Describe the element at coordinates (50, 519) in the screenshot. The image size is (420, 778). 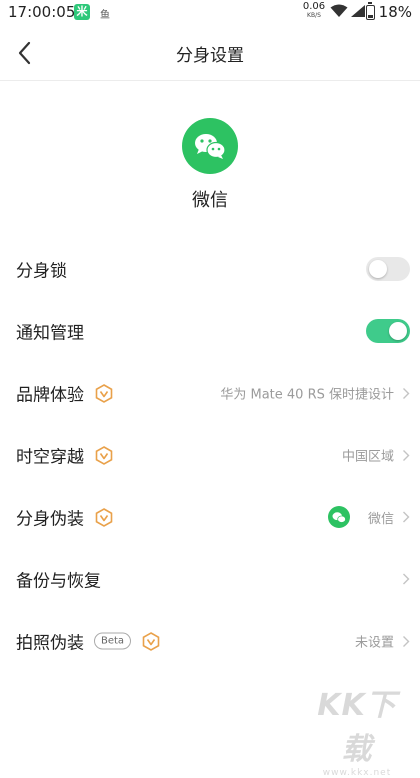
I see `setting-label: 分身伪装` at that location.